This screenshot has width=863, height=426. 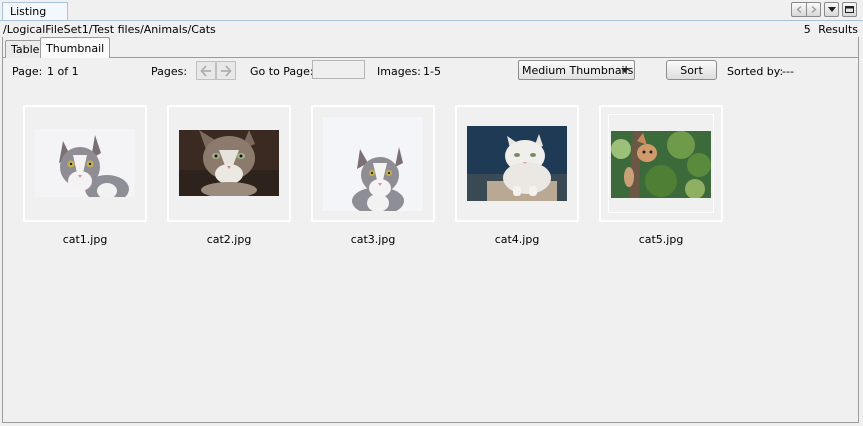 I want to click on thumbnail-cat3, so click(x=373, y=163).